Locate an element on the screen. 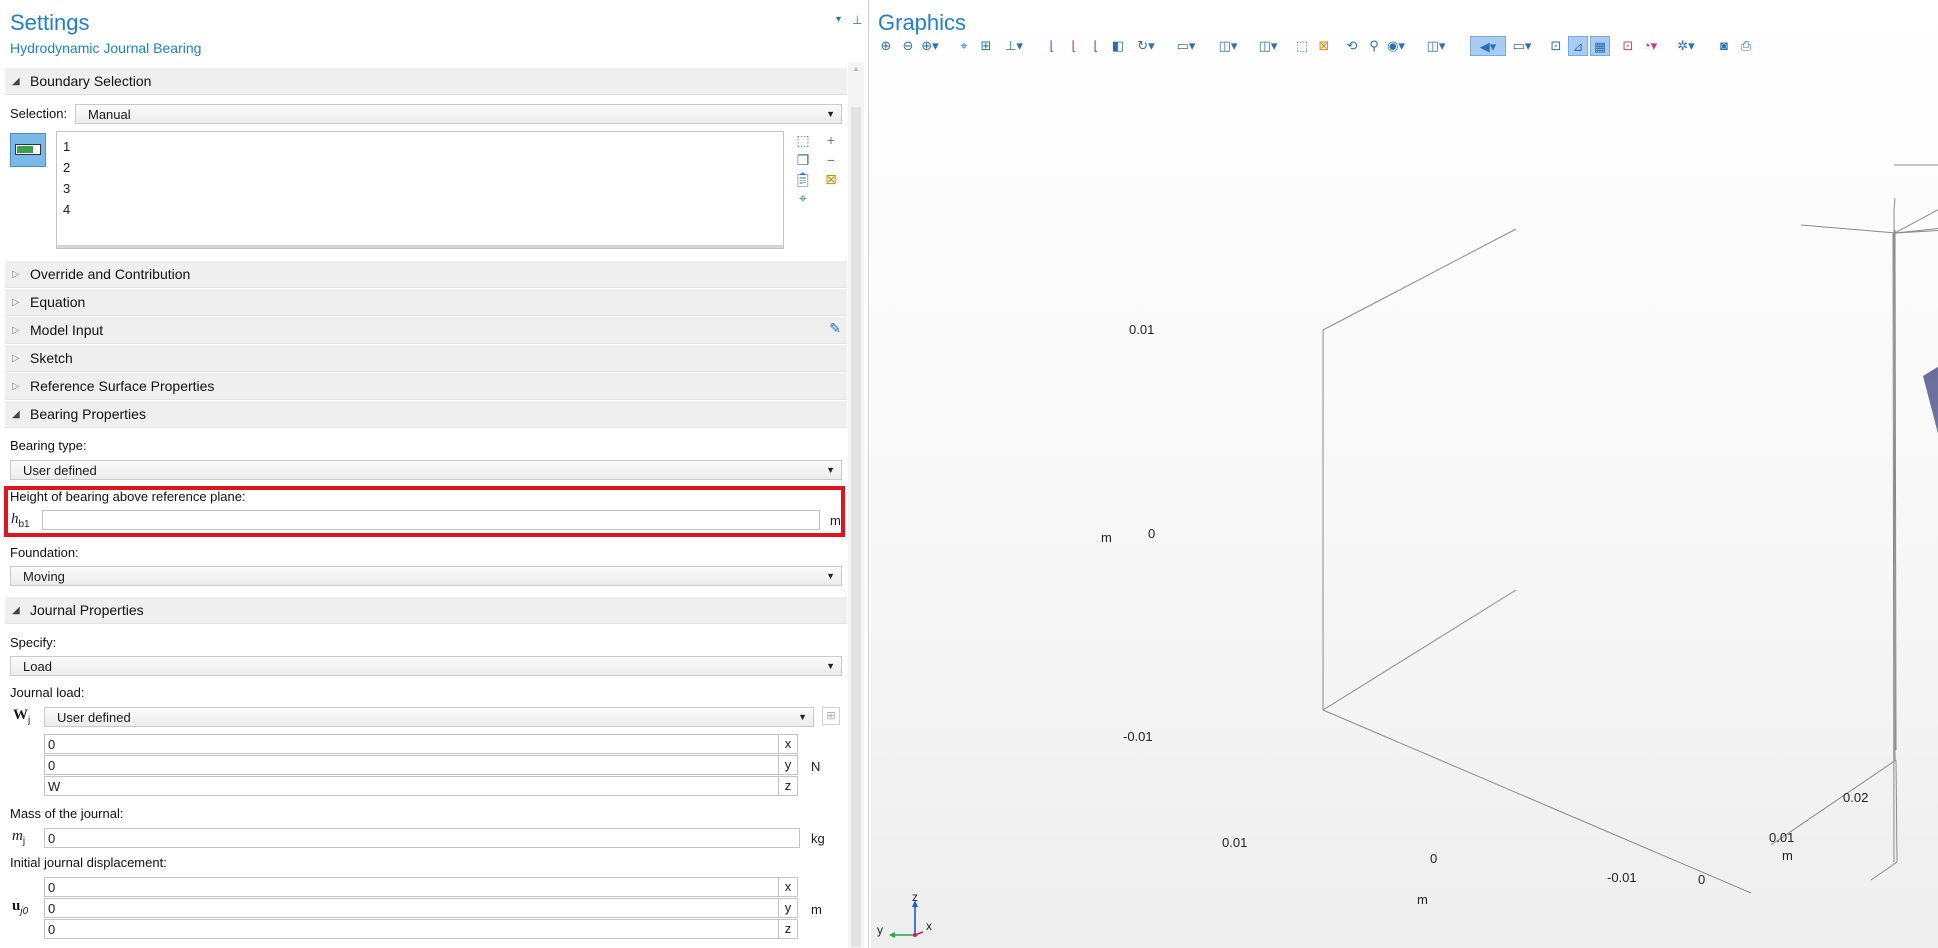  load-y-field: 0 is located at coordinates (412, 765).